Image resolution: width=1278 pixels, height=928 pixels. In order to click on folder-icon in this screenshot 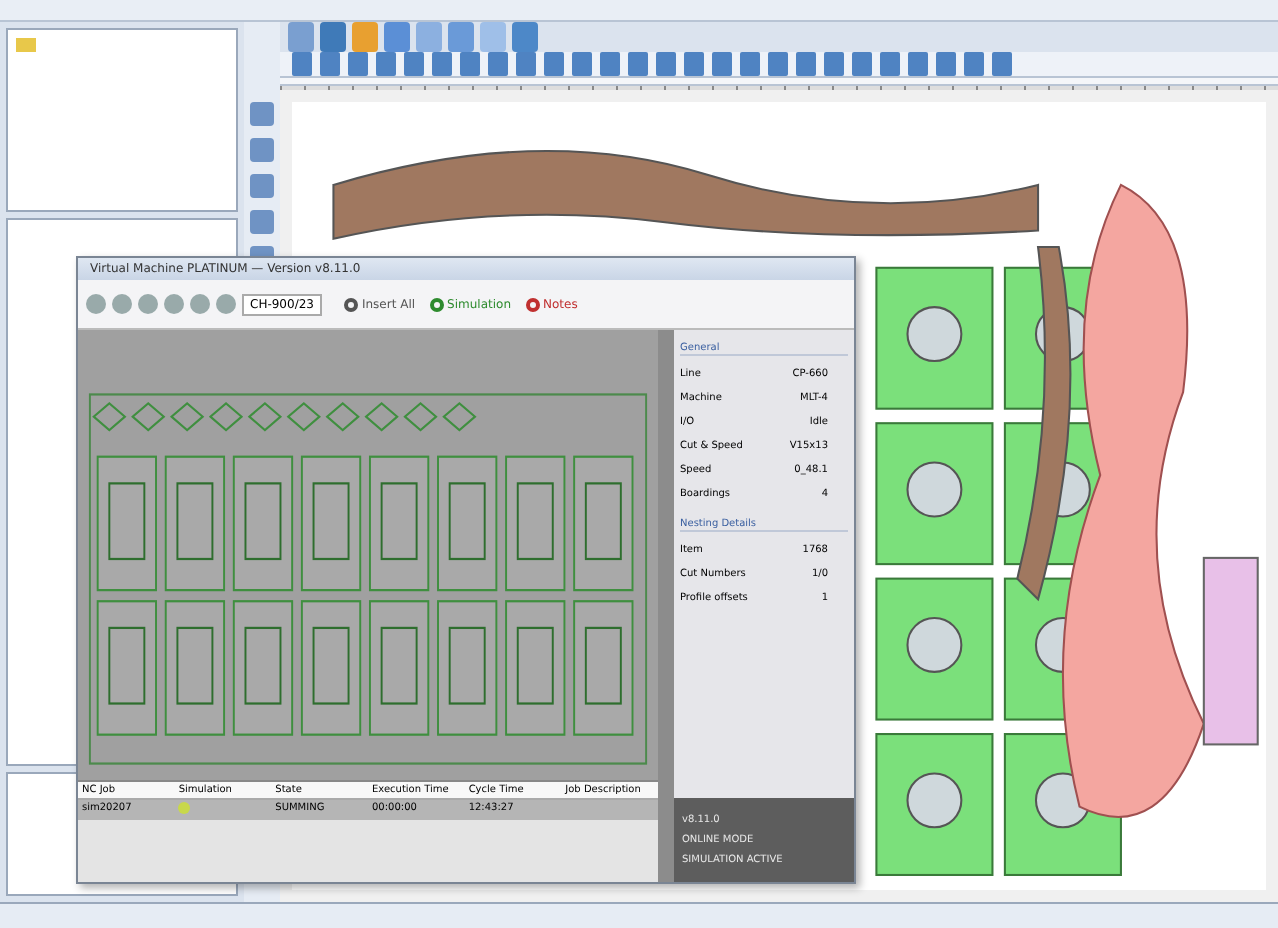, I will do `click(26, 45)`.